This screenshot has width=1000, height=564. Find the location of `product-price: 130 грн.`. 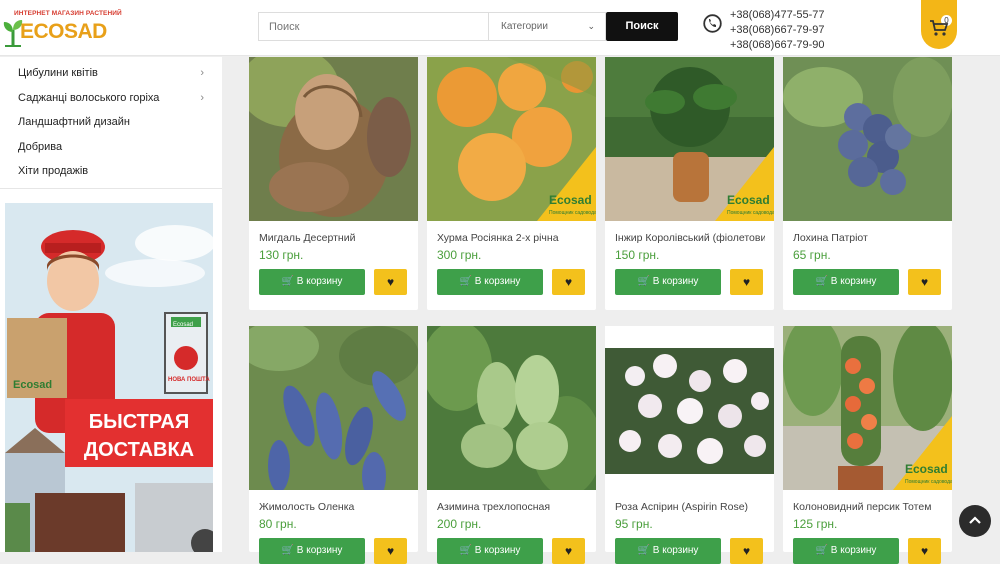

product-price: 130 грн. is located at coordinates (281, 255).